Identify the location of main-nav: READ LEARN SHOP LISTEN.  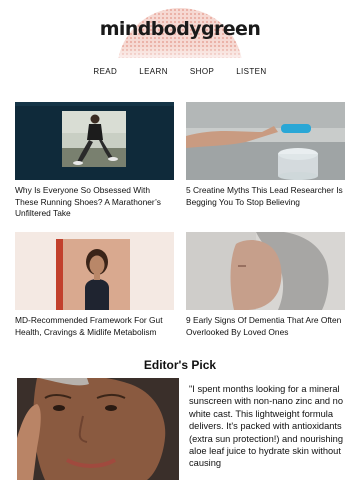
(180, 71).